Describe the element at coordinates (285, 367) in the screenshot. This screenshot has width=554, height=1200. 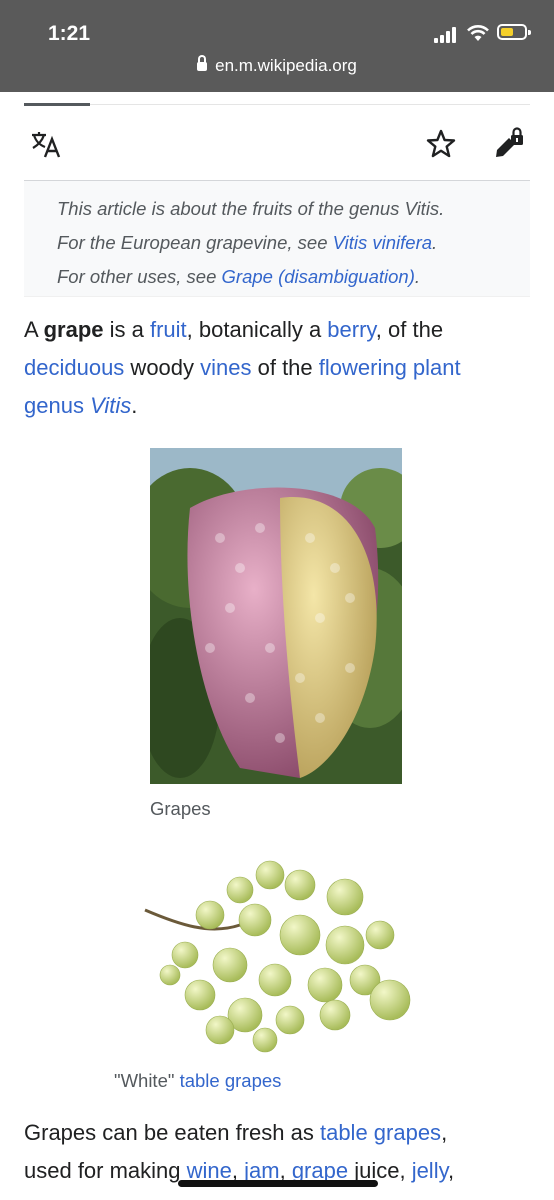
I see `text: of the` at that location.